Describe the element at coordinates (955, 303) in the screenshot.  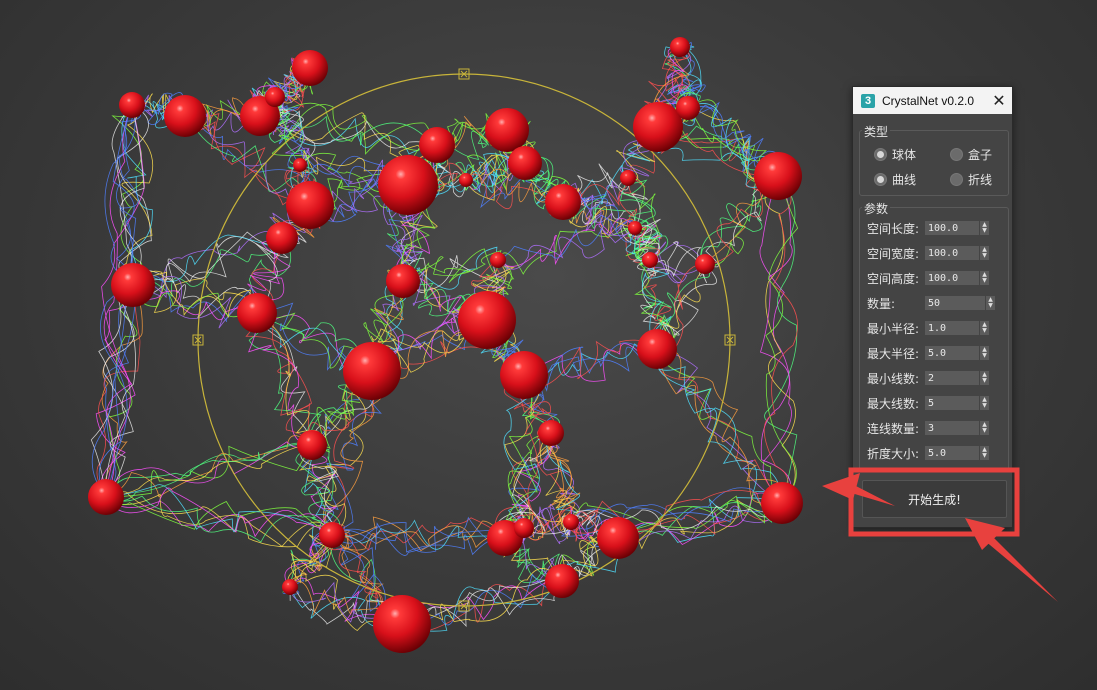
I see `param-value-field: 50` at that location.